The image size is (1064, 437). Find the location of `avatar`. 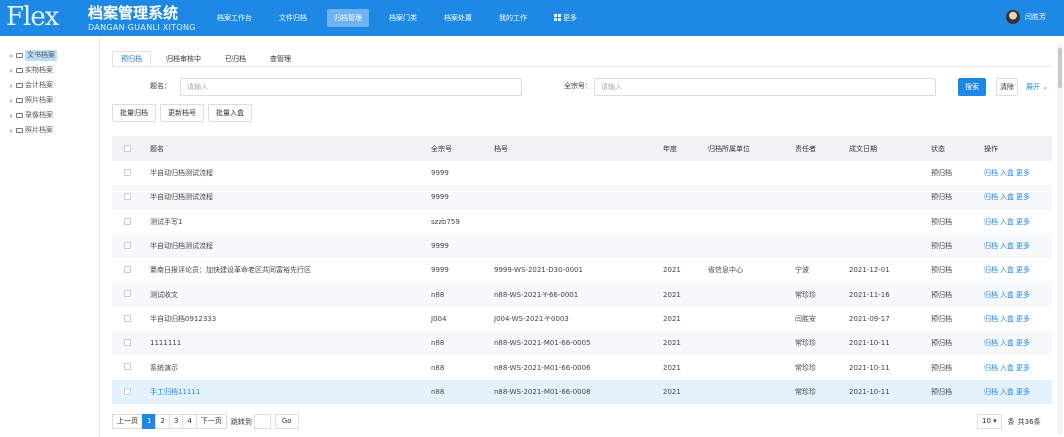

avatar is located at coordinates (1013, 17).